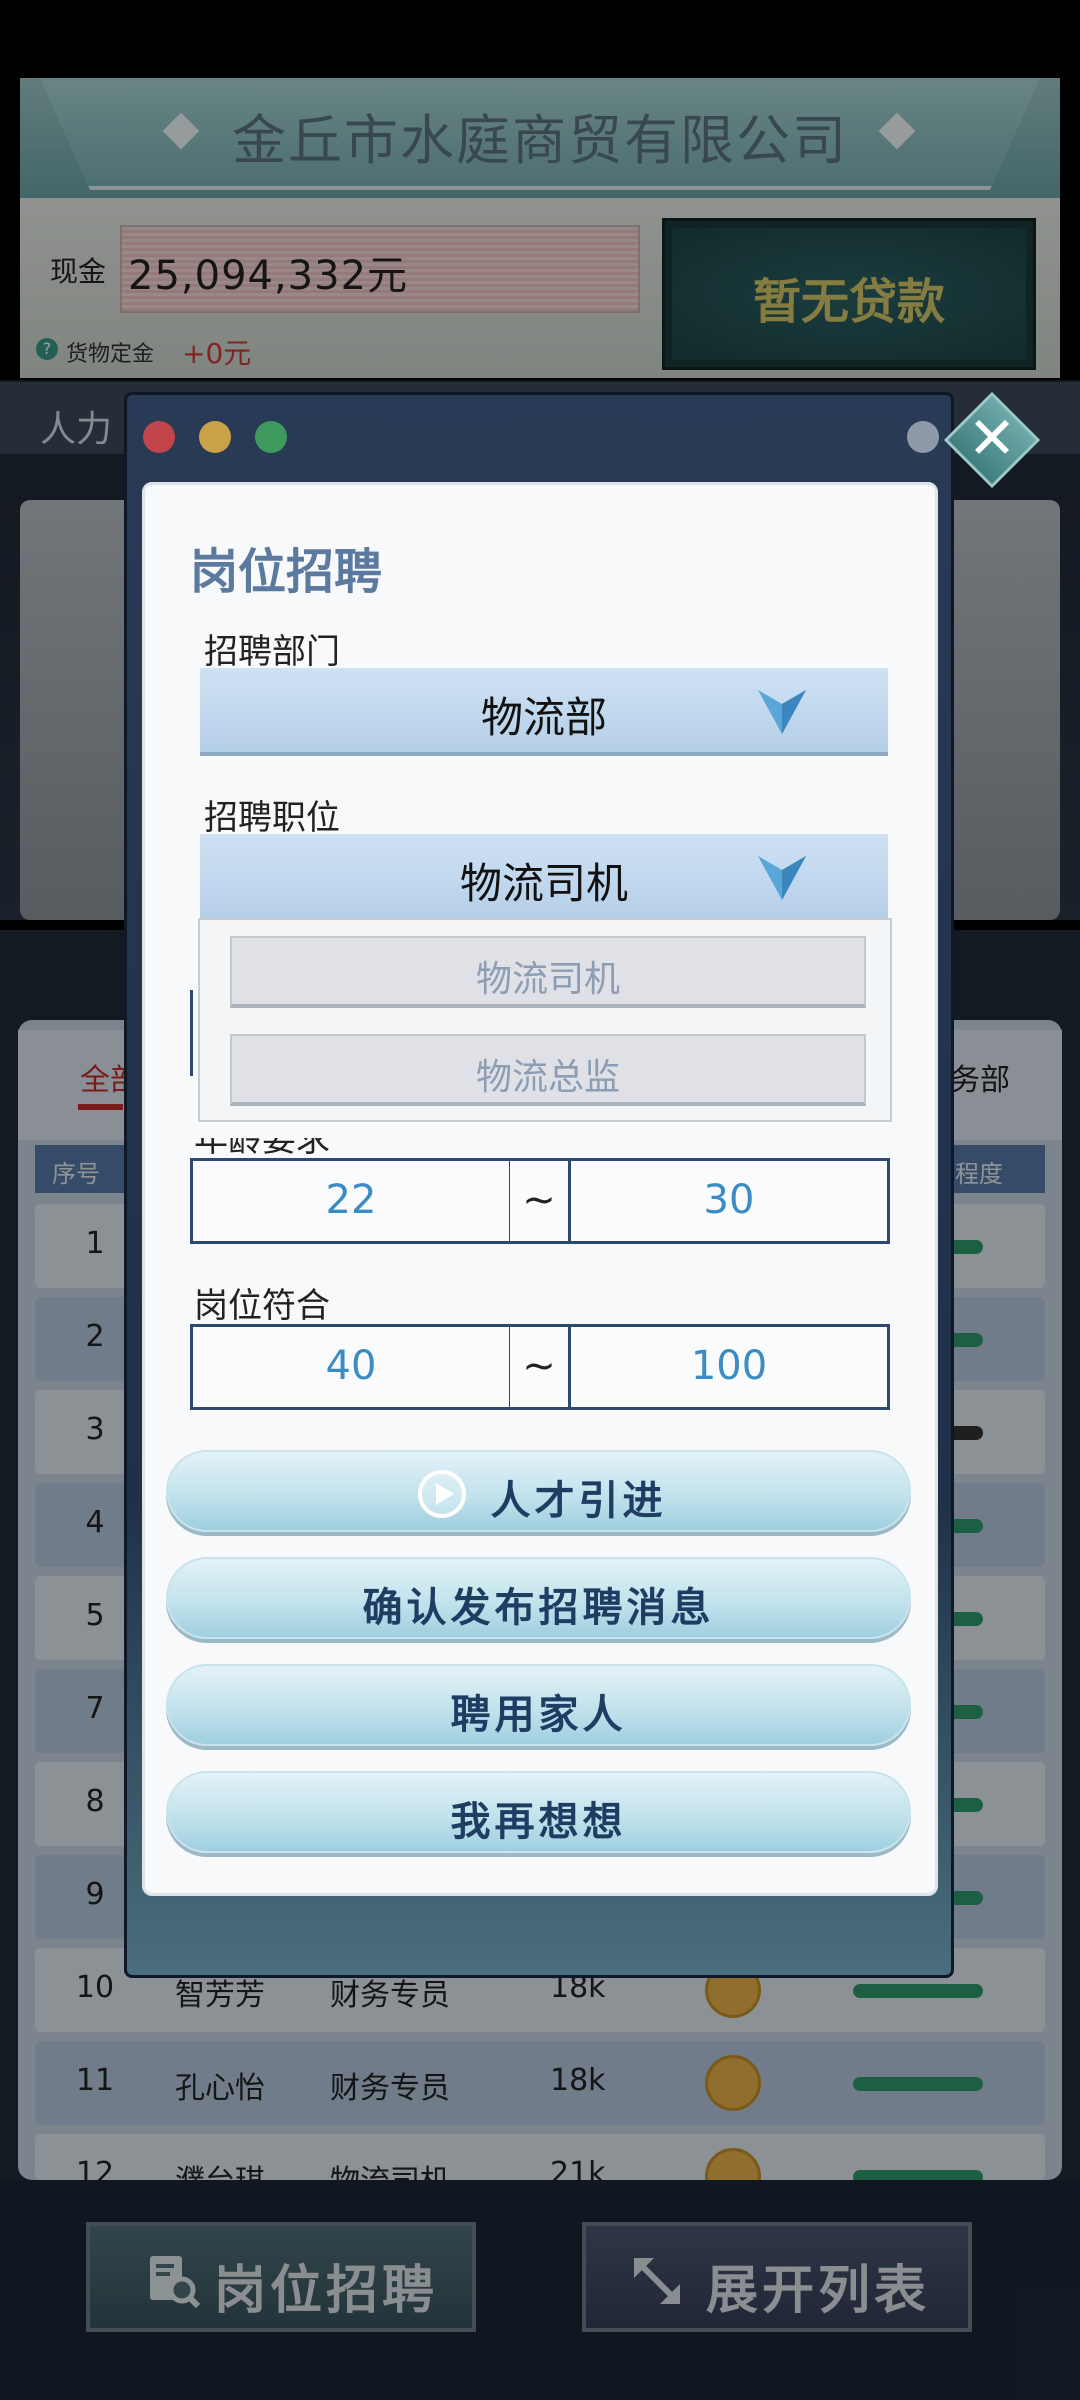 Image resolution: width=1080 pixels, height=2400 pixels. What do you see at coordinates (272, 818) in the screenshot?
I see `position-label: 招聘职位` at bounding box center [272, 818].